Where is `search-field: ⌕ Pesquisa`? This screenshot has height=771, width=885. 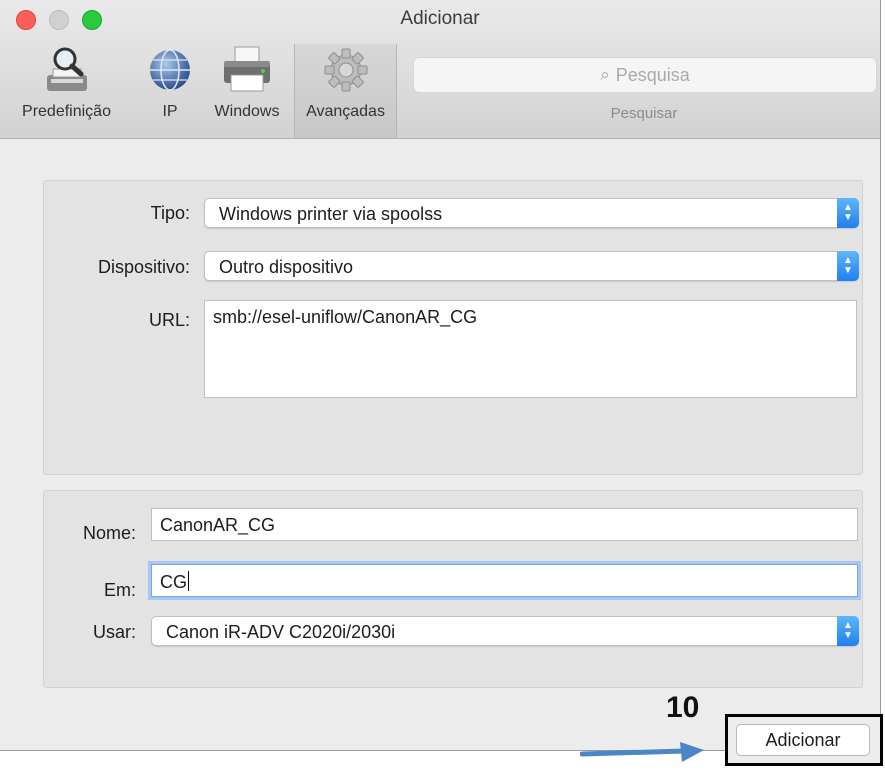
search-field: ⌕ Pesquisa is located at coordinates (645, 75).